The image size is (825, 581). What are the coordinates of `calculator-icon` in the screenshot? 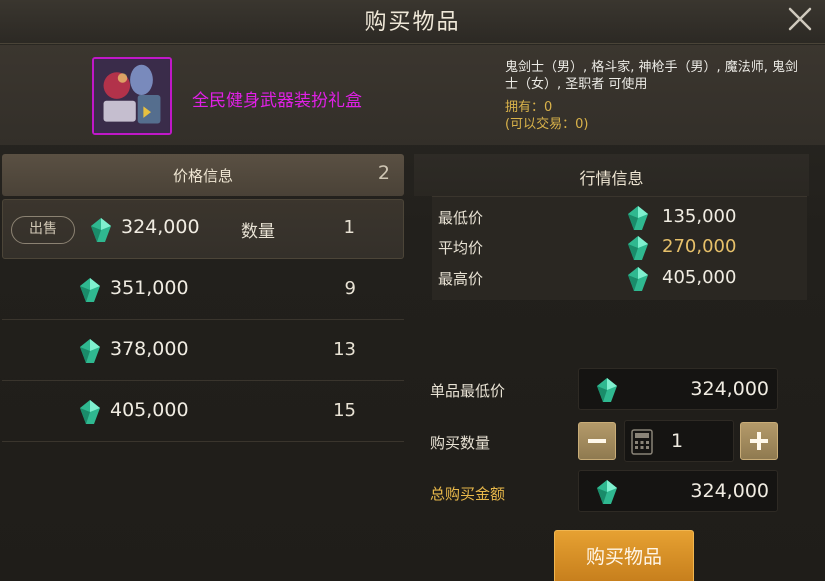 It's located at (642, 442).